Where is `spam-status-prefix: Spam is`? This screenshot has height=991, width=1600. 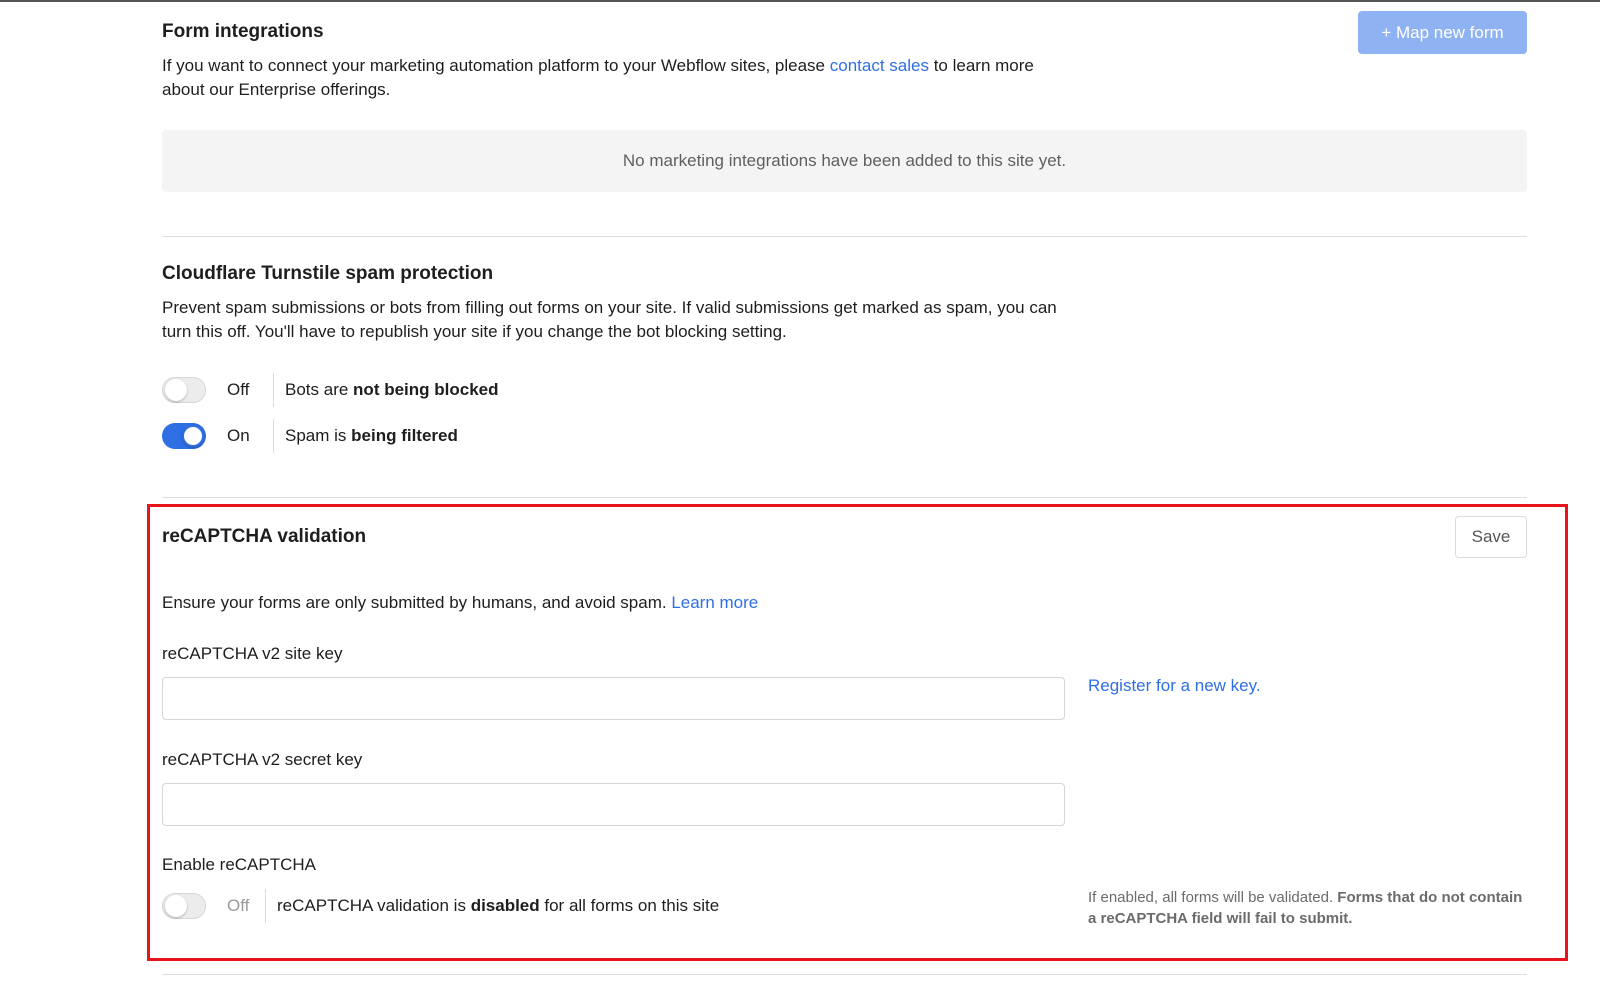 spam-status-prefix: Spam is is located at coordinates (318, 435).